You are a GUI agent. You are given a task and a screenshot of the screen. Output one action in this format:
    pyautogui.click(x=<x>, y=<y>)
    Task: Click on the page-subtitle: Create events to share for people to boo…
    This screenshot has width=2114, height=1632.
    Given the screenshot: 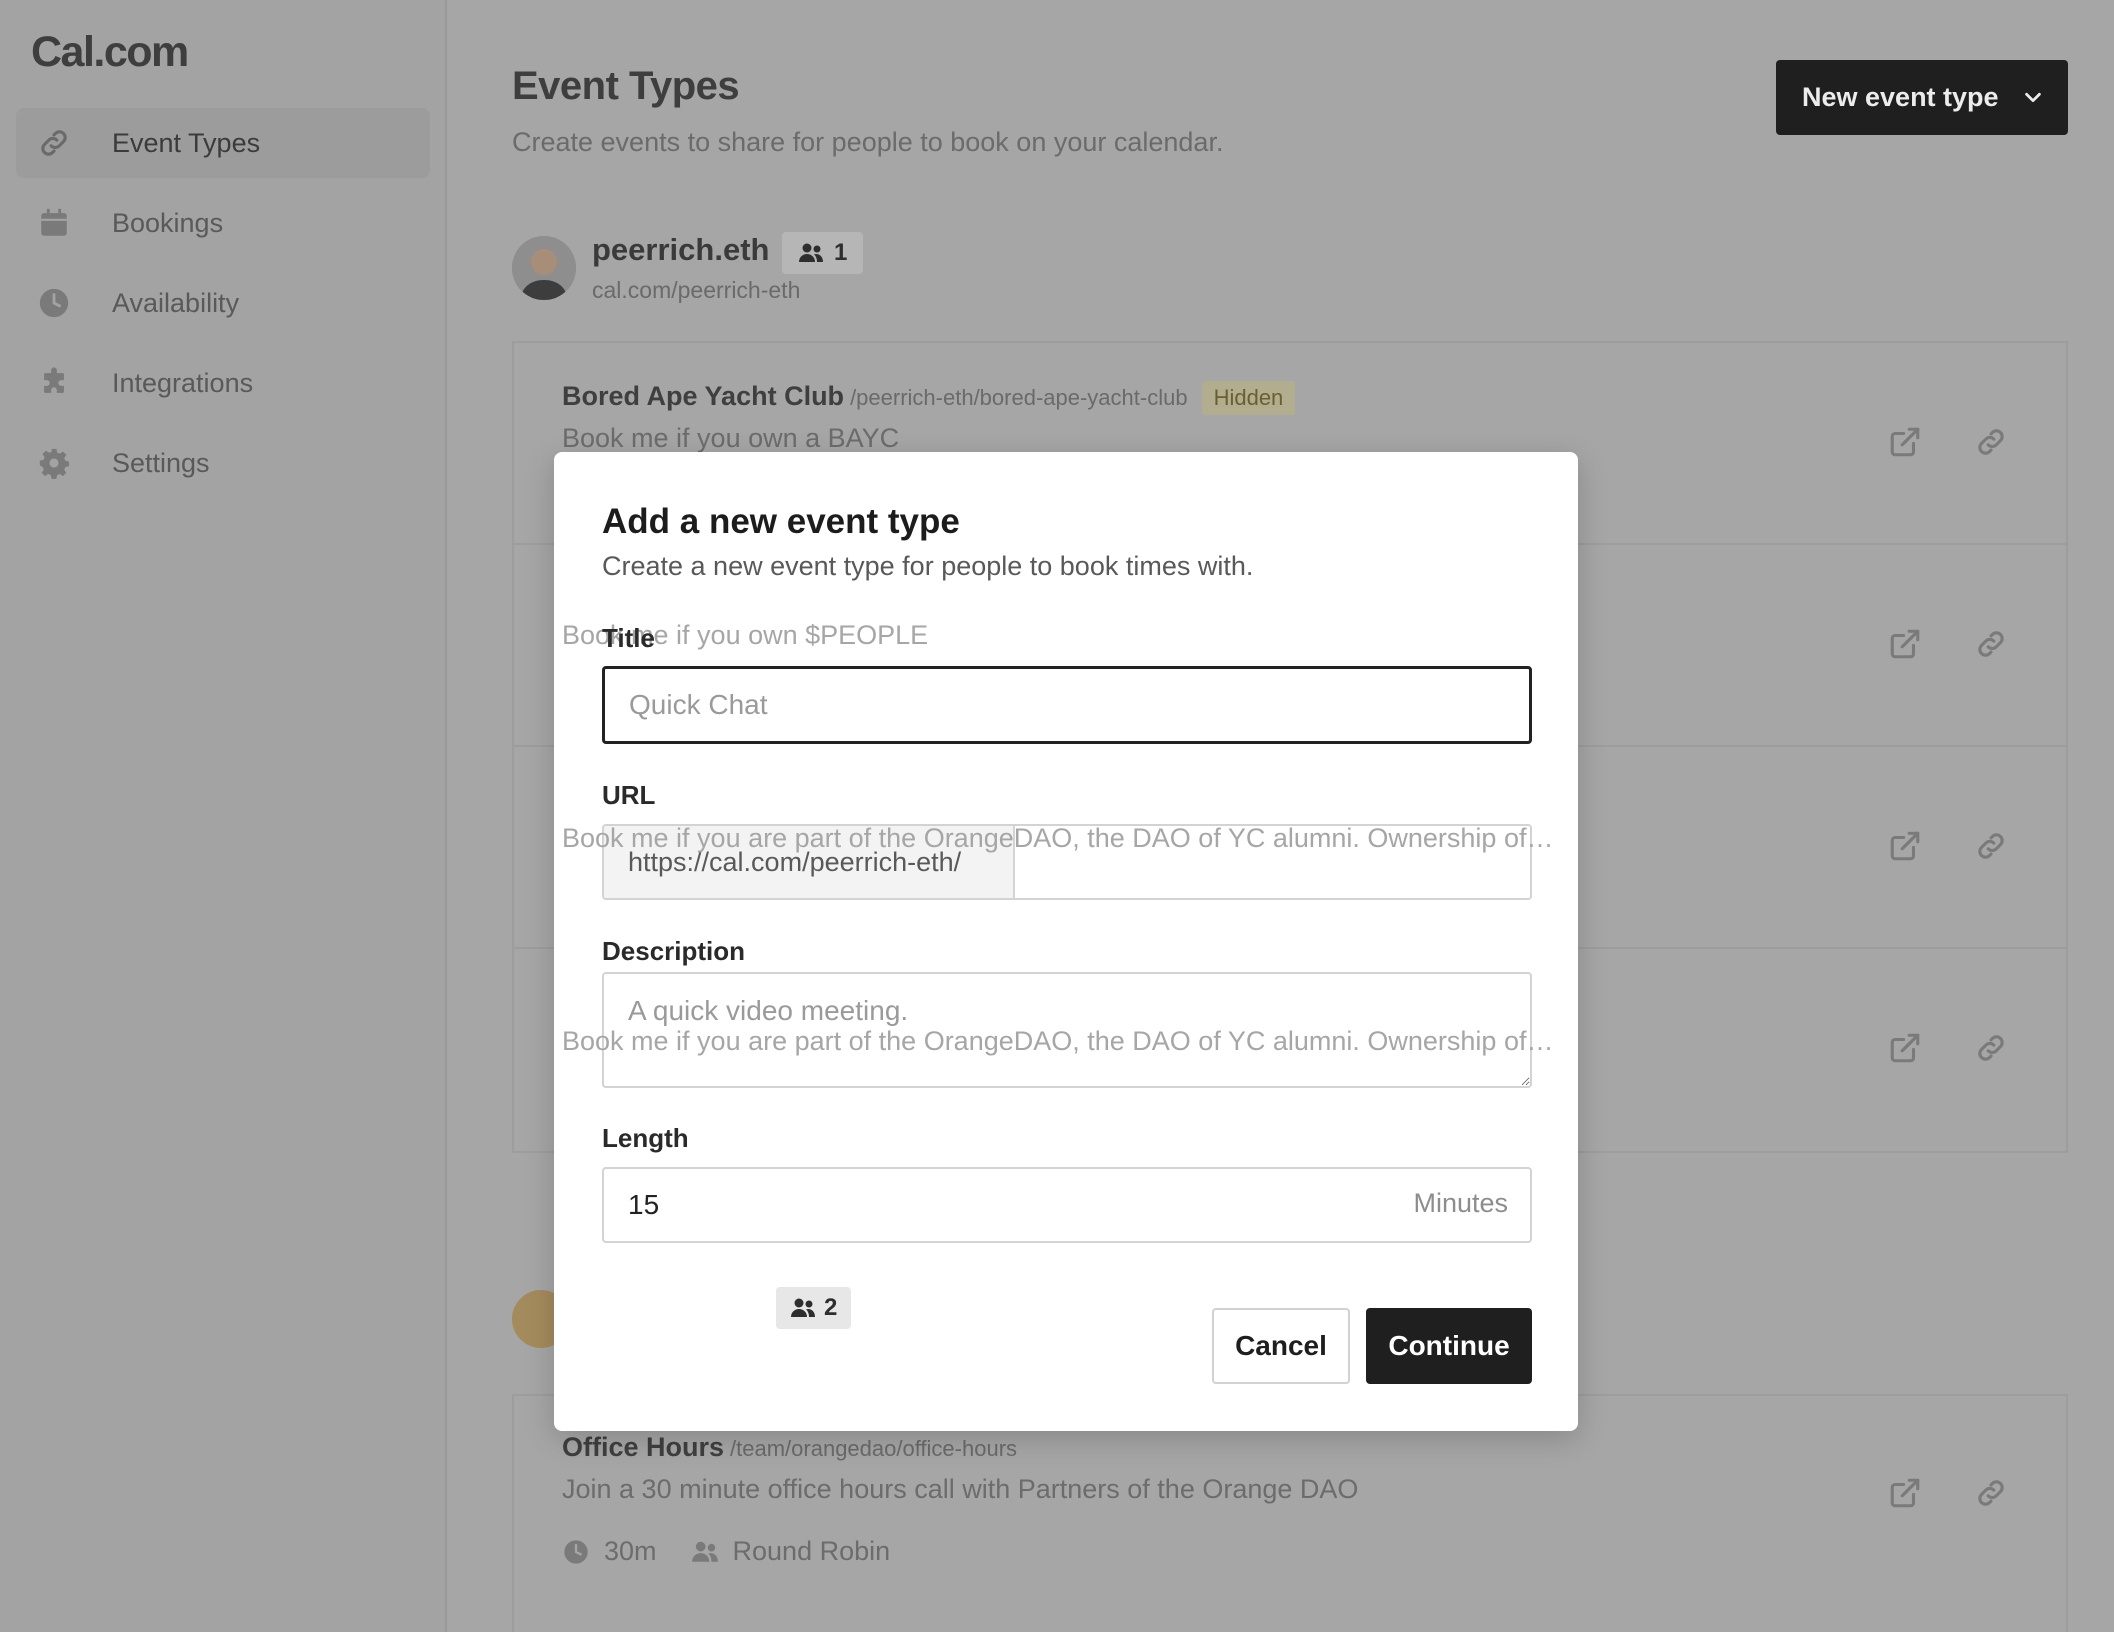 What is the action you would take?
    pyautogui.click(x=868, y=142)
    